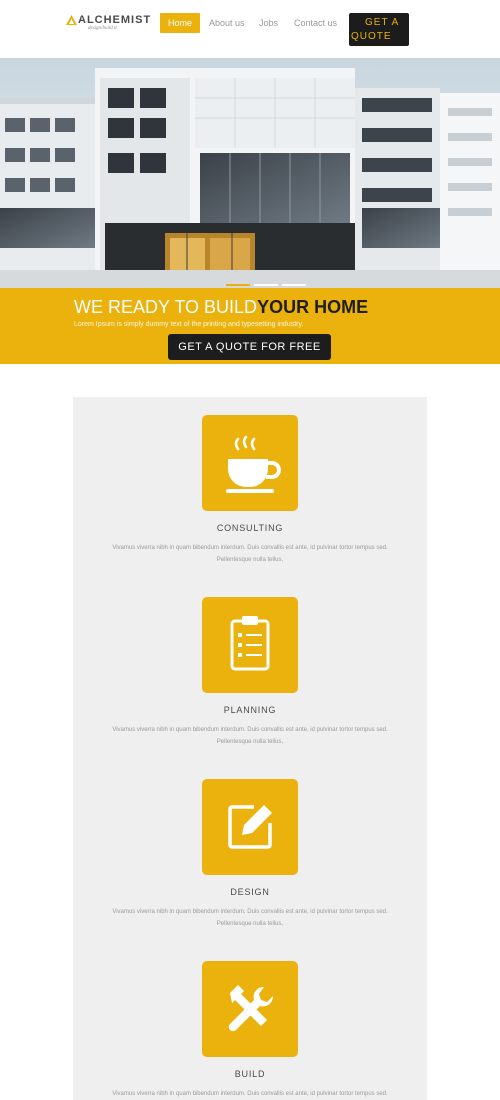 The image size is (500, 1100). What do you see at coordinates (249, 347) in the screenshot?
I see `get-quote-free-button: GET A QUOTE FOR FREE` at bounding box center [249, 347].